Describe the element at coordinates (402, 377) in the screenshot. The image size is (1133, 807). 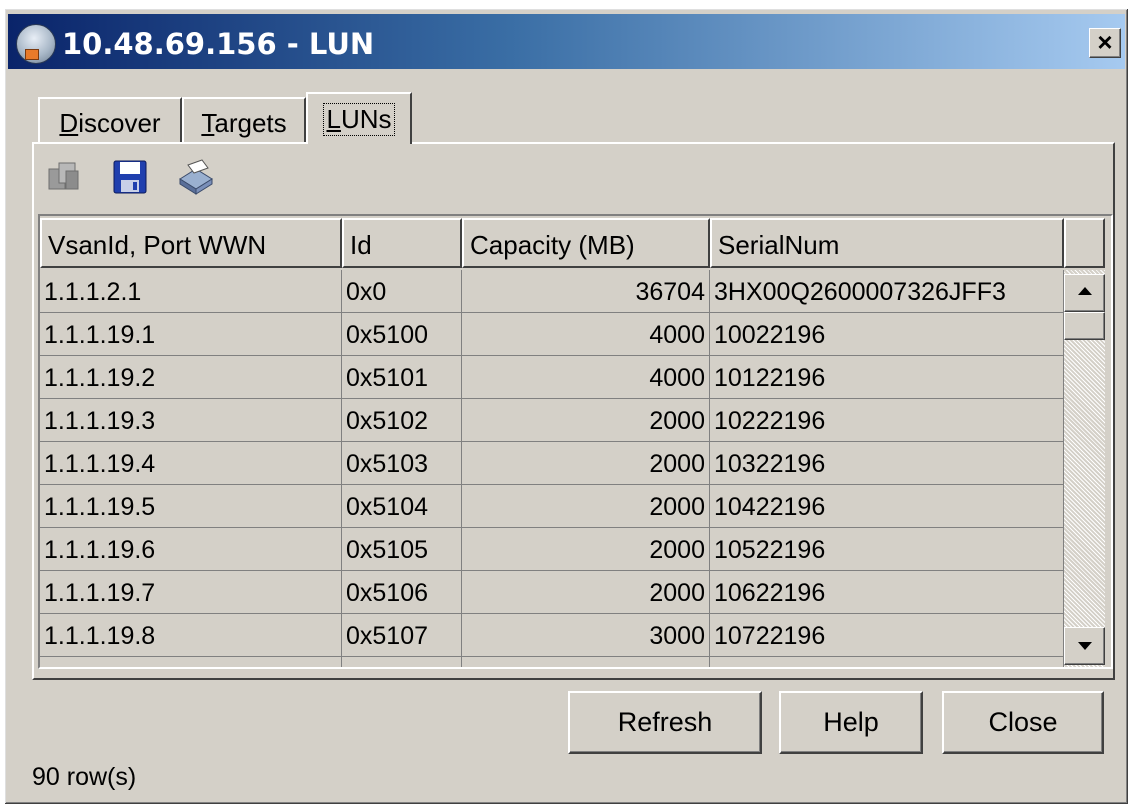
I see `cell-id: 0x5101` at that location.